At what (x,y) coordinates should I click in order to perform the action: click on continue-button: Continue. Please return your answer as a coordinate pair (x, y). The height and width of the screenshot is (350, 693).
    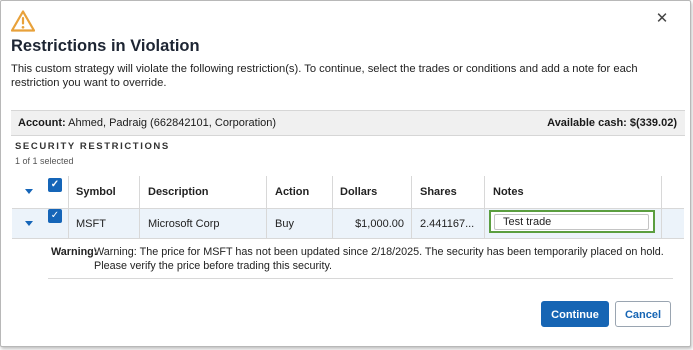
    Looking at the image, I should click on (575, 314).